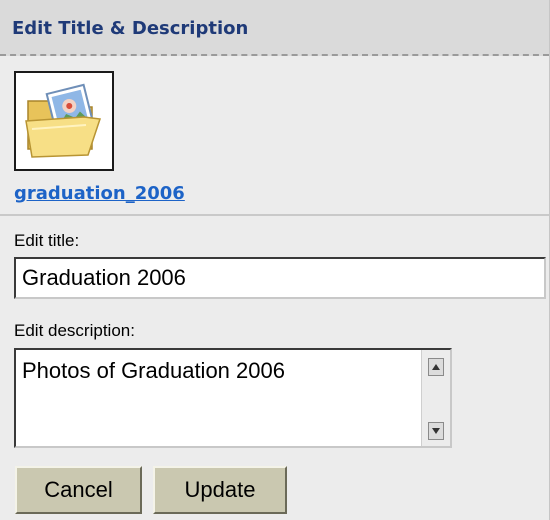 The width and height of the screenshot is (550, 520). Describe the element at coordinates (435, 398) in the screenshot. I see `description-scrollbar` at that location.